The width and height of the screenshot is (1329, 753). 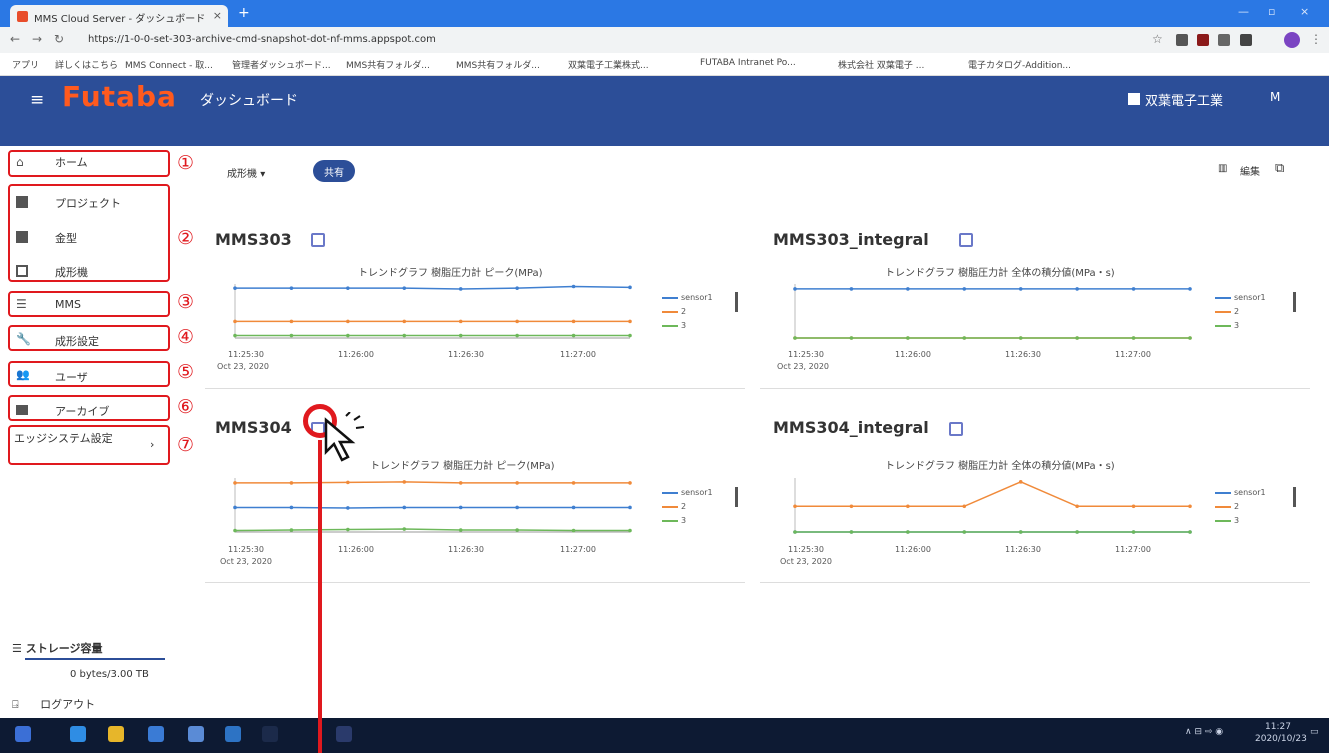 What do you see at coordinates (244, 13) in the screenshot?
I see `new-tab-icon: +` at bounding box center [244, 13].